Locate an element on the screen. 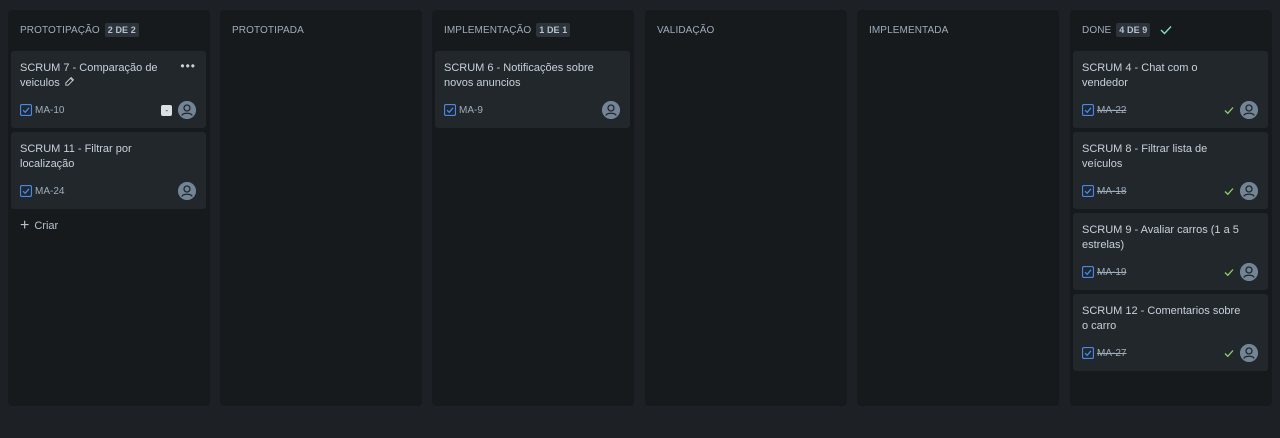  issue-key: MA-24 is located at coordinates (49, 191).